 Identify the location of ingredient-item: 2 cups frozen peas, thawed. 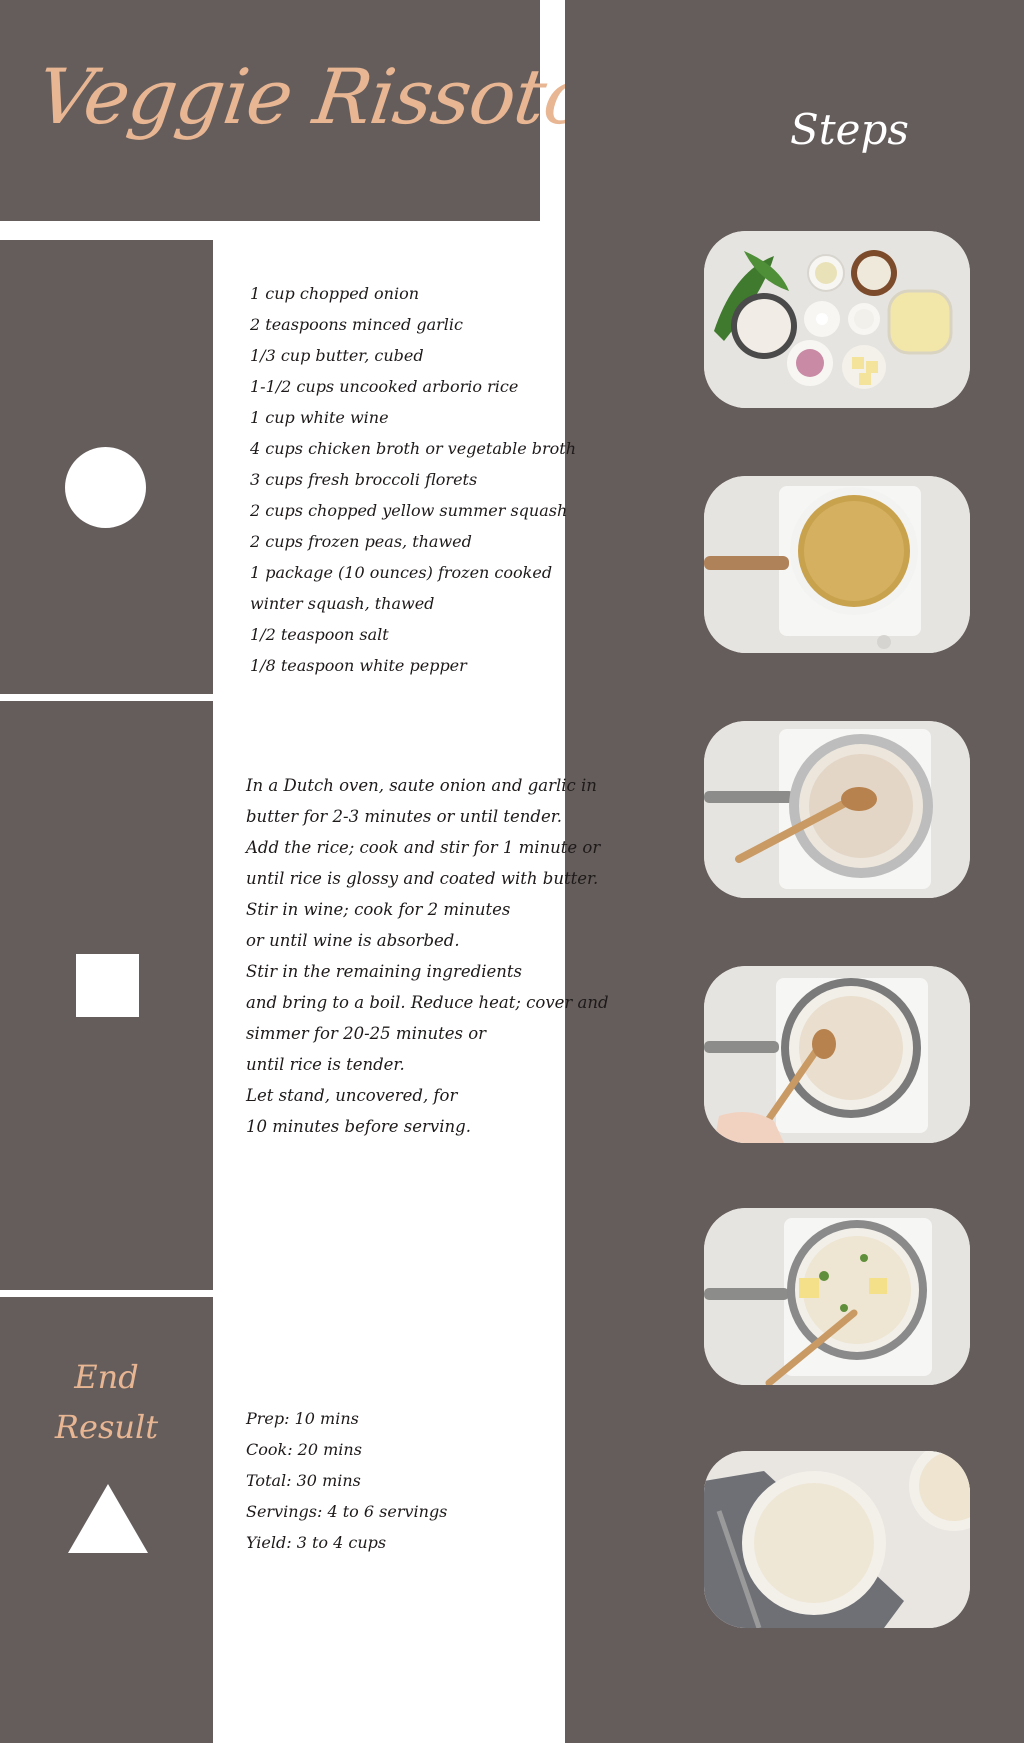
(361, 541).